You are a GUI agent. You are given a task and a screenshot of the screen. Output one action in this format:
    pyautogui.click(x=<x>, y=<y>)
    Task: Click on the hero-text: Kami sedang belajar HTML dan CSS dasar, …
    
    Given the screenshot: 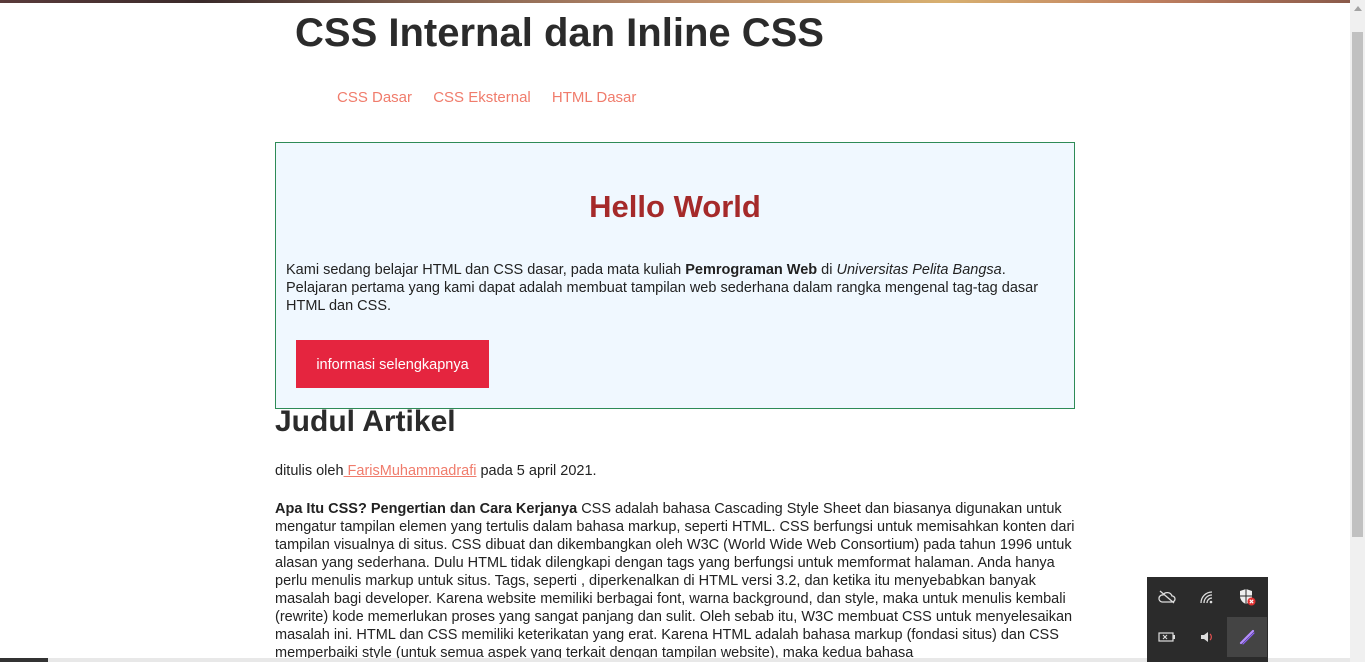 What is the action you would take?
    pyautogui.click(x=671, y=288)
    